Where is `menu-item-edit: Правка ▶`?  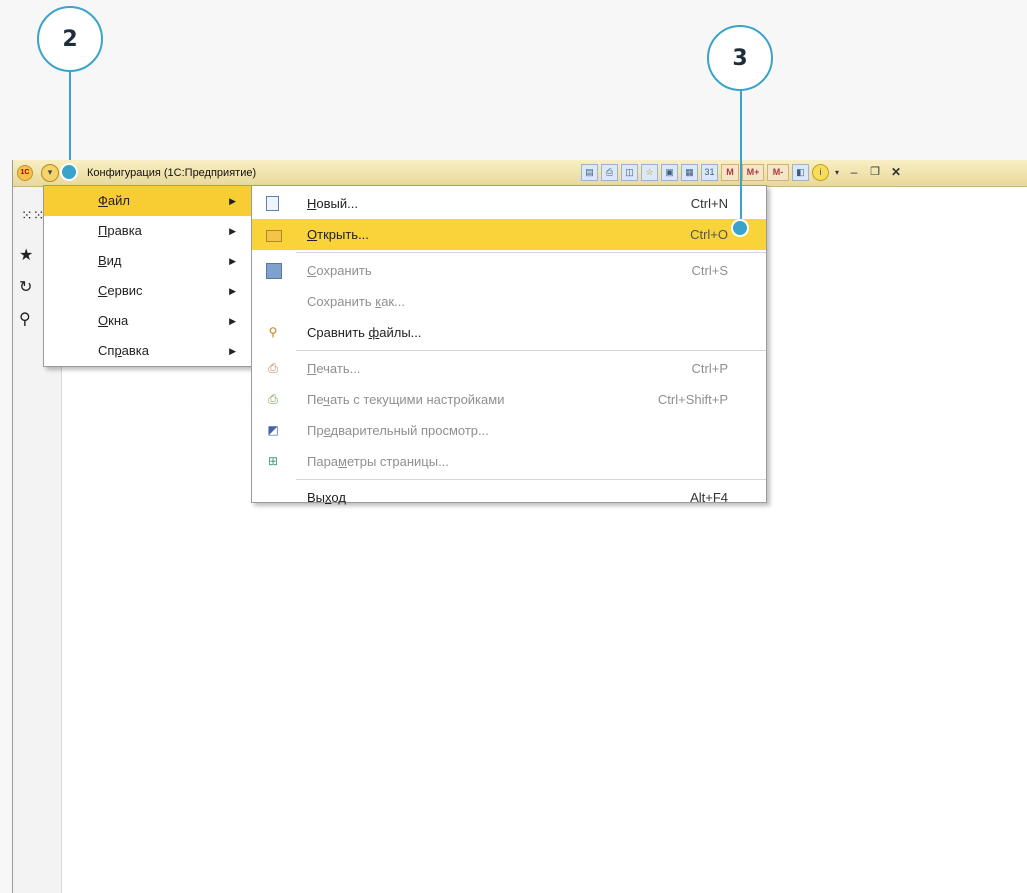 menu-item-edit: Правка ▶ is located at coordinates (148, 231).